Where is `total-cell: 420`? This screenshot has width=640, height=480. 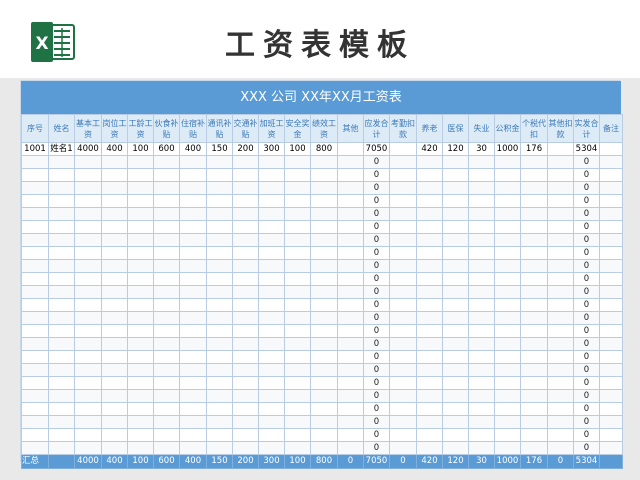
total-cell: 420 is located at coordinates (429, 461).